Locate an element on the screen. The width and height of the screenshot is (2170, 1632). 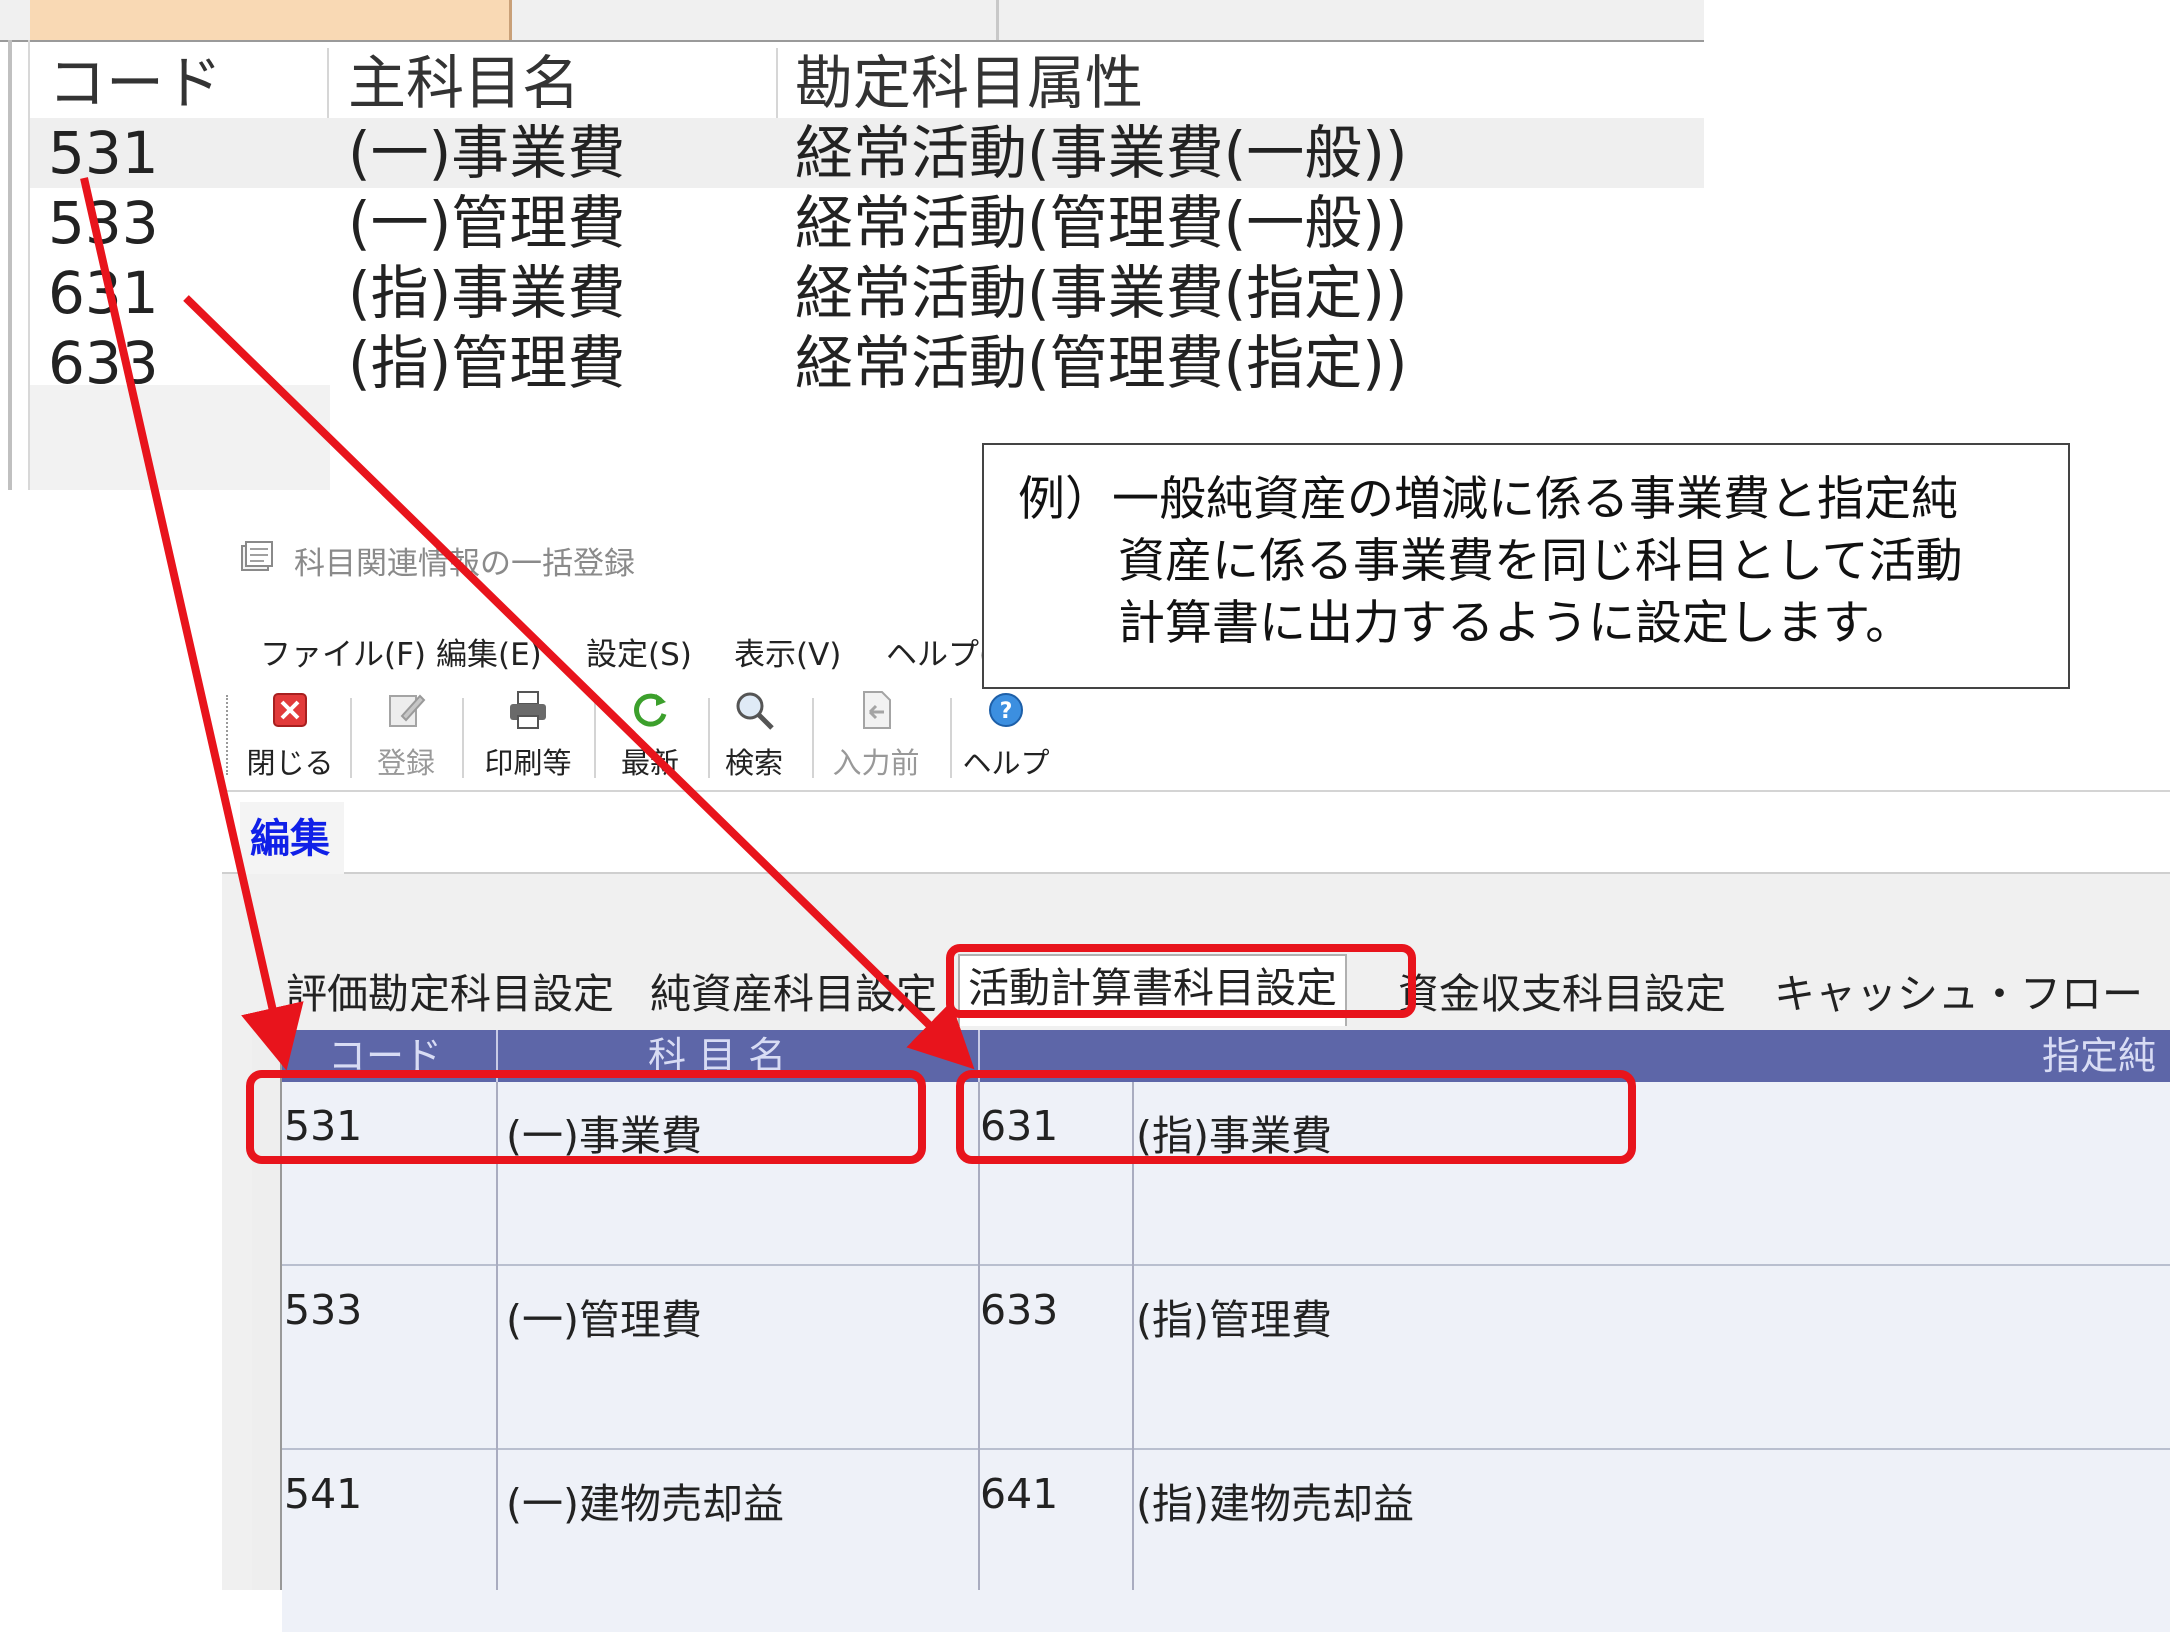
document-back-icon is located at coordinates (877, 710).